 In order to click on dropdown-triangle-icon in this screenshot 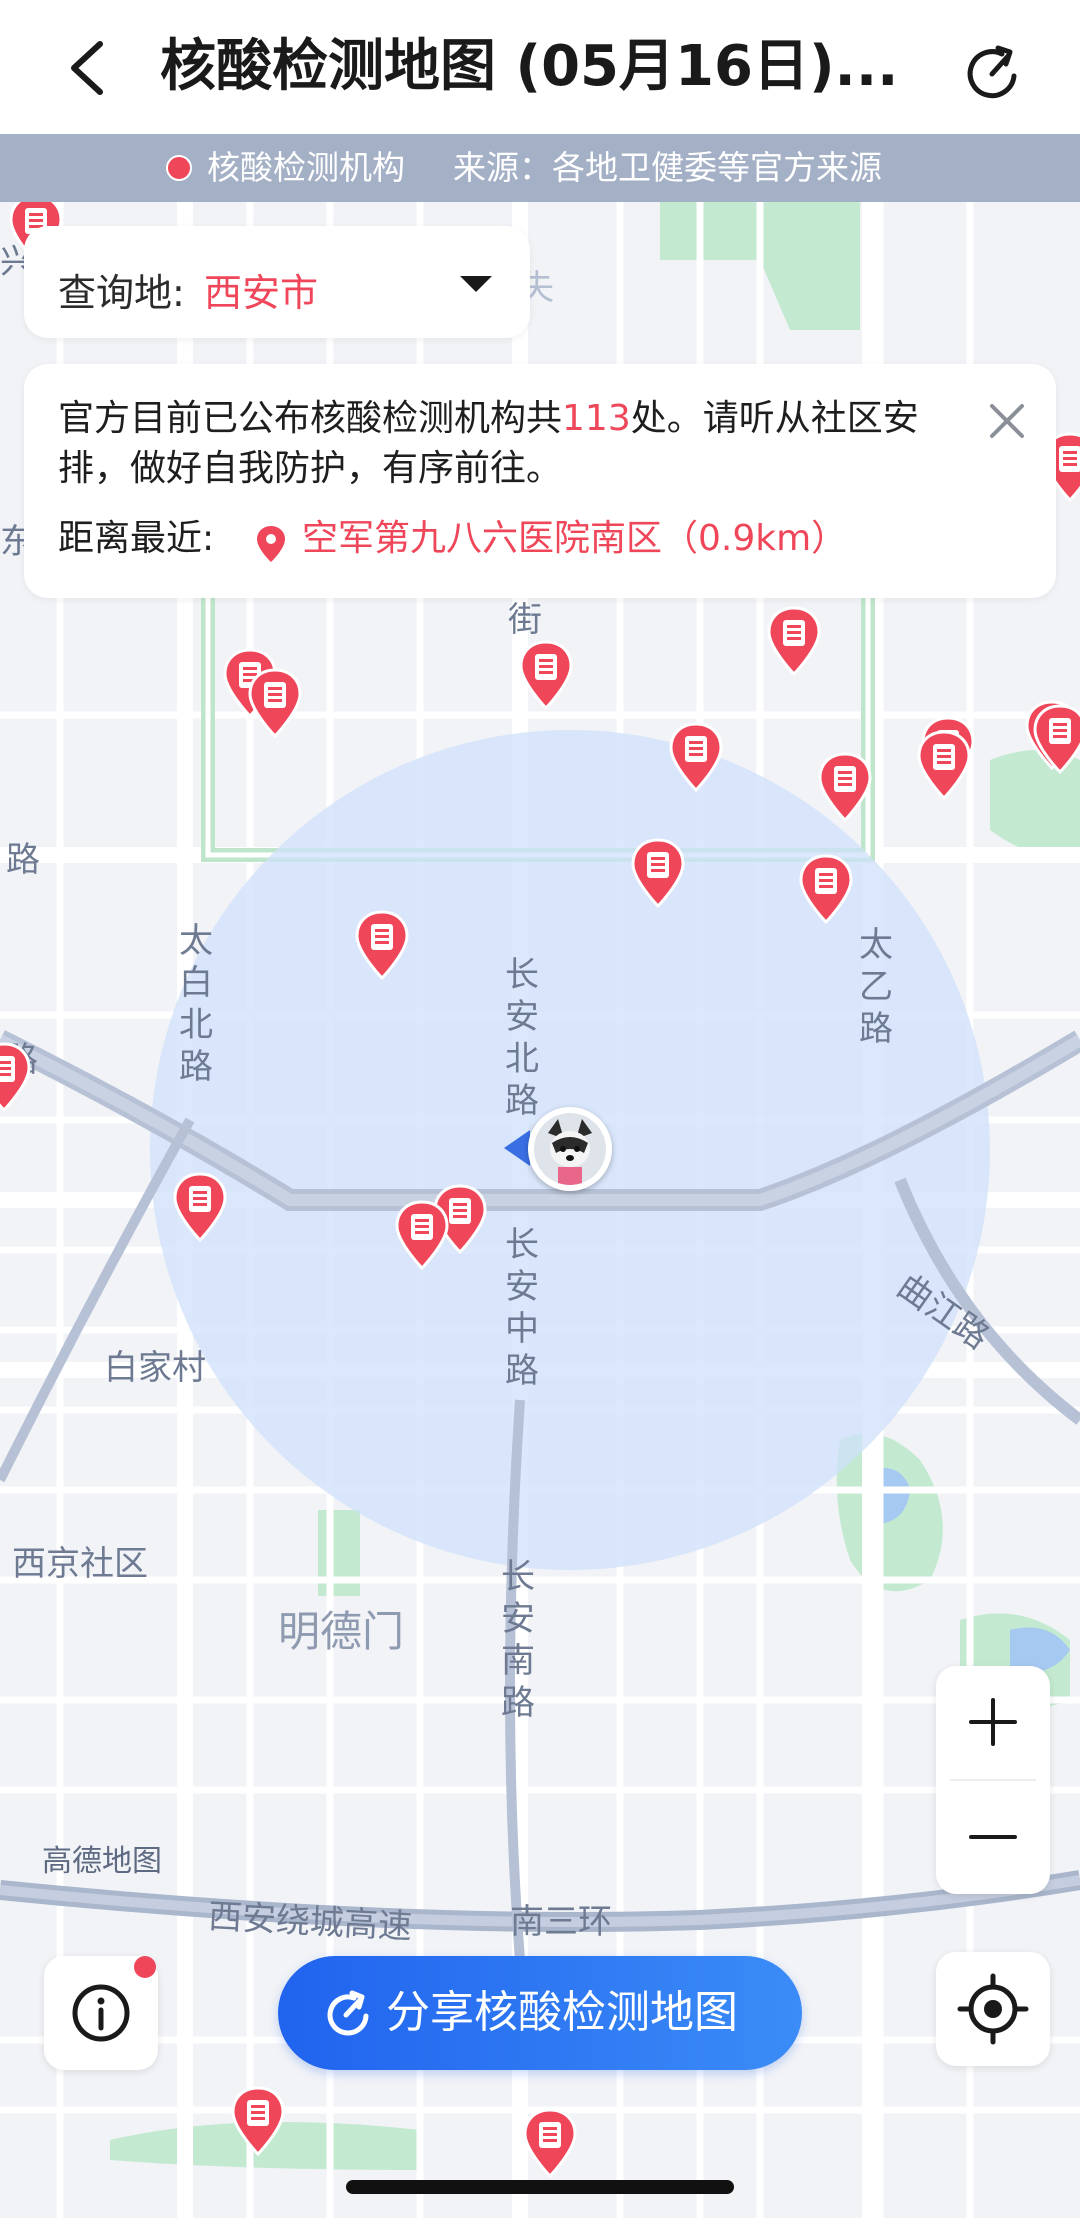, I will do `click(476, 284)`.